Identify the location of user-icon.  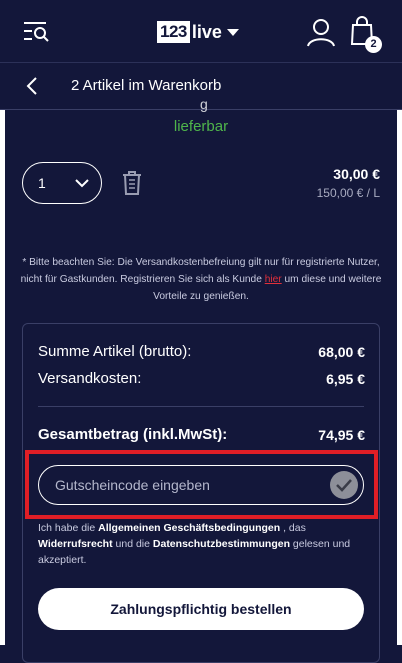
(321, 32).